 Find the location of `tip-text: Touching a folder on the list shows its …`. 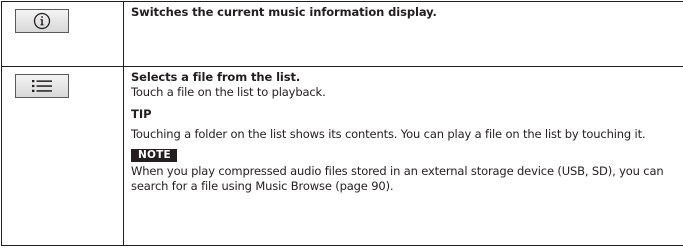

tip-text: Touching a folder on the list shows its … is located at coordinates (388, 134).